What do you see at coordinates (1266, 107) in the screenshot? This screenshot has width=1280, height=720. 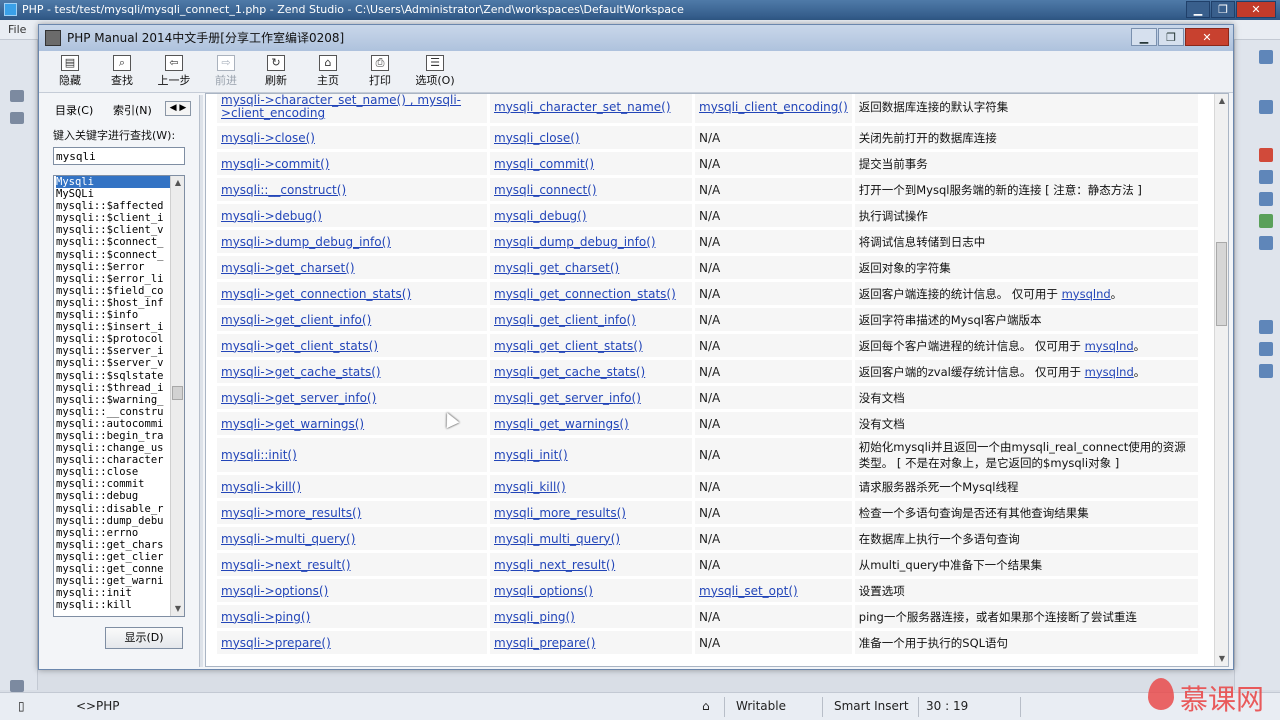 I see `perspective-icon` at bounding box center [1266, 107].